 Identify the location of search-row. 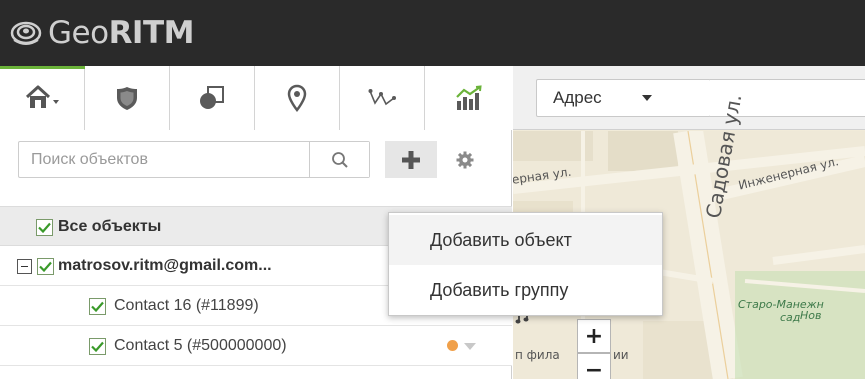
(256, 160).